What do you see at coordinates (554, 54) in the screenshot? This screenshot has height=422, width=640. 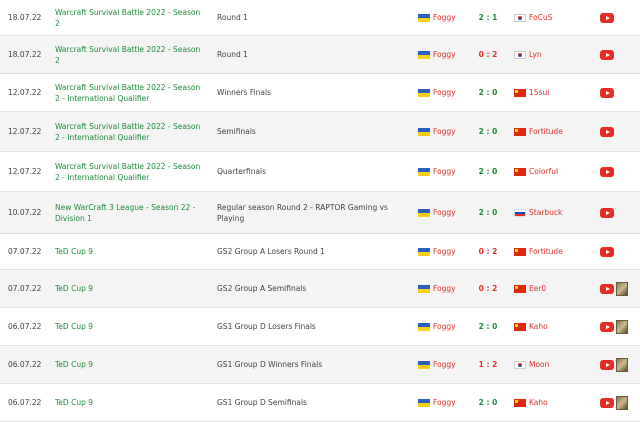 I see `player2-link: Lyn` at bounding box center [554, 54].